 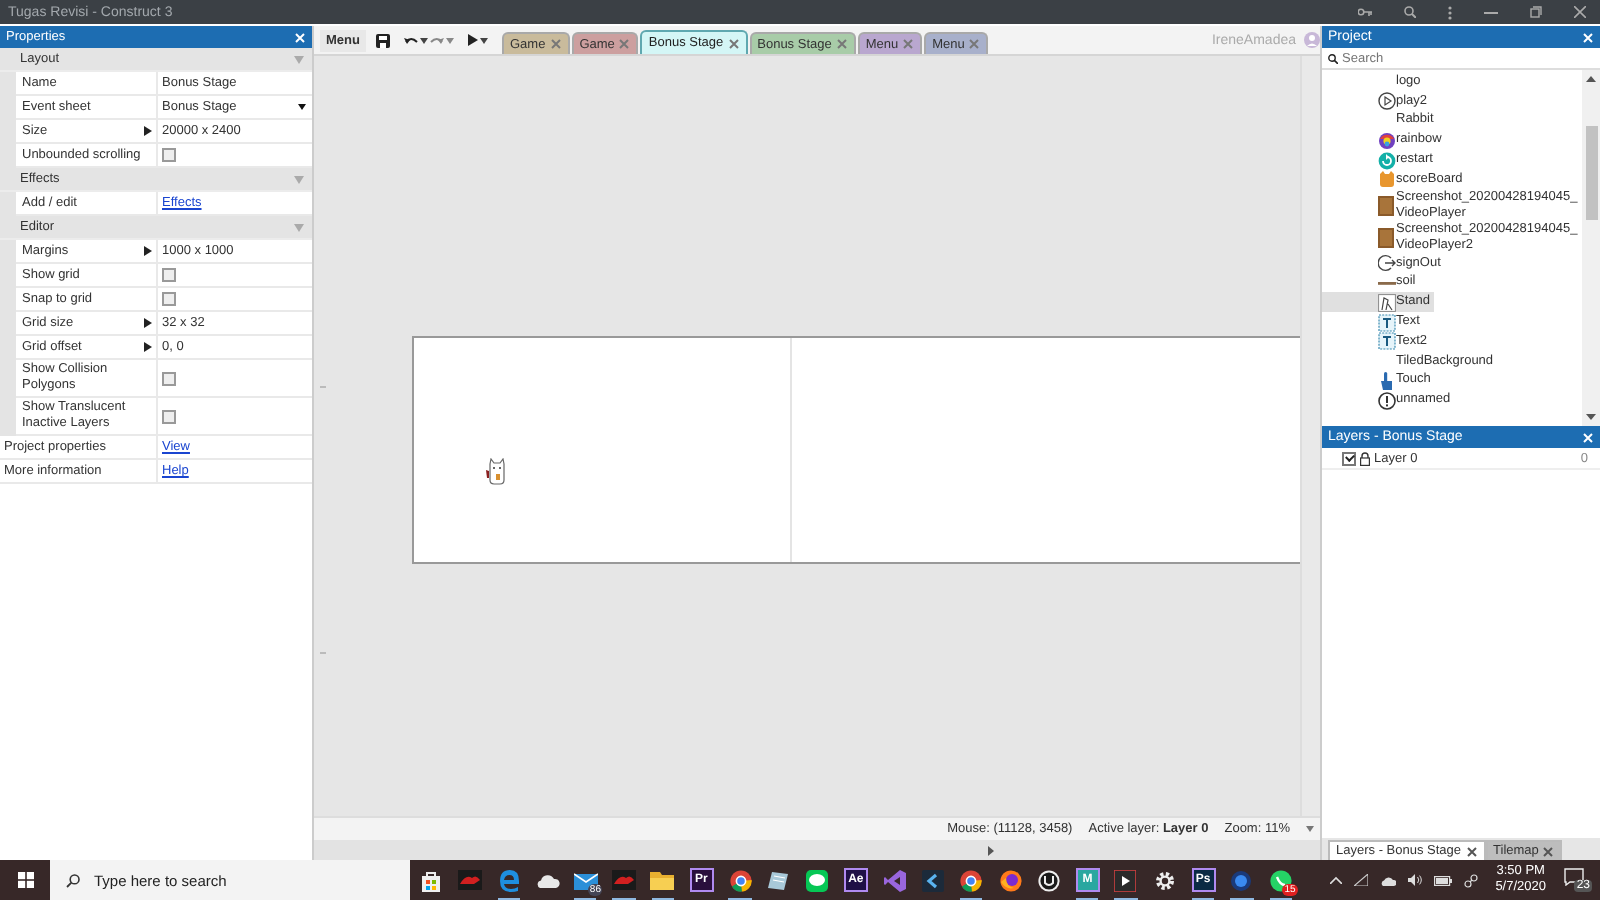 What do you see at coordinates (1048, 880) in the screenshot?
I see `circle-logo-icon` at bounding box center [1048, 880].